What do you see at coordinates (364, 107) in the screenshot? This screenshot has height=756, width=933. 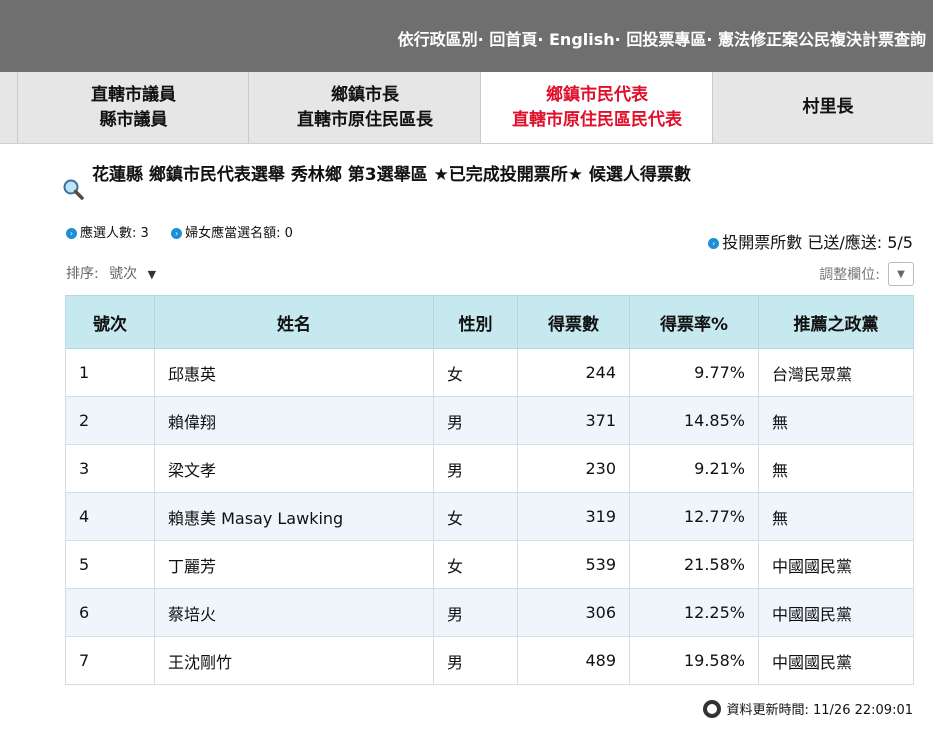 I see `tab-township-mayors: 鄉鎮市長 直轄市原住民區長` at bounding box center [364, 107].